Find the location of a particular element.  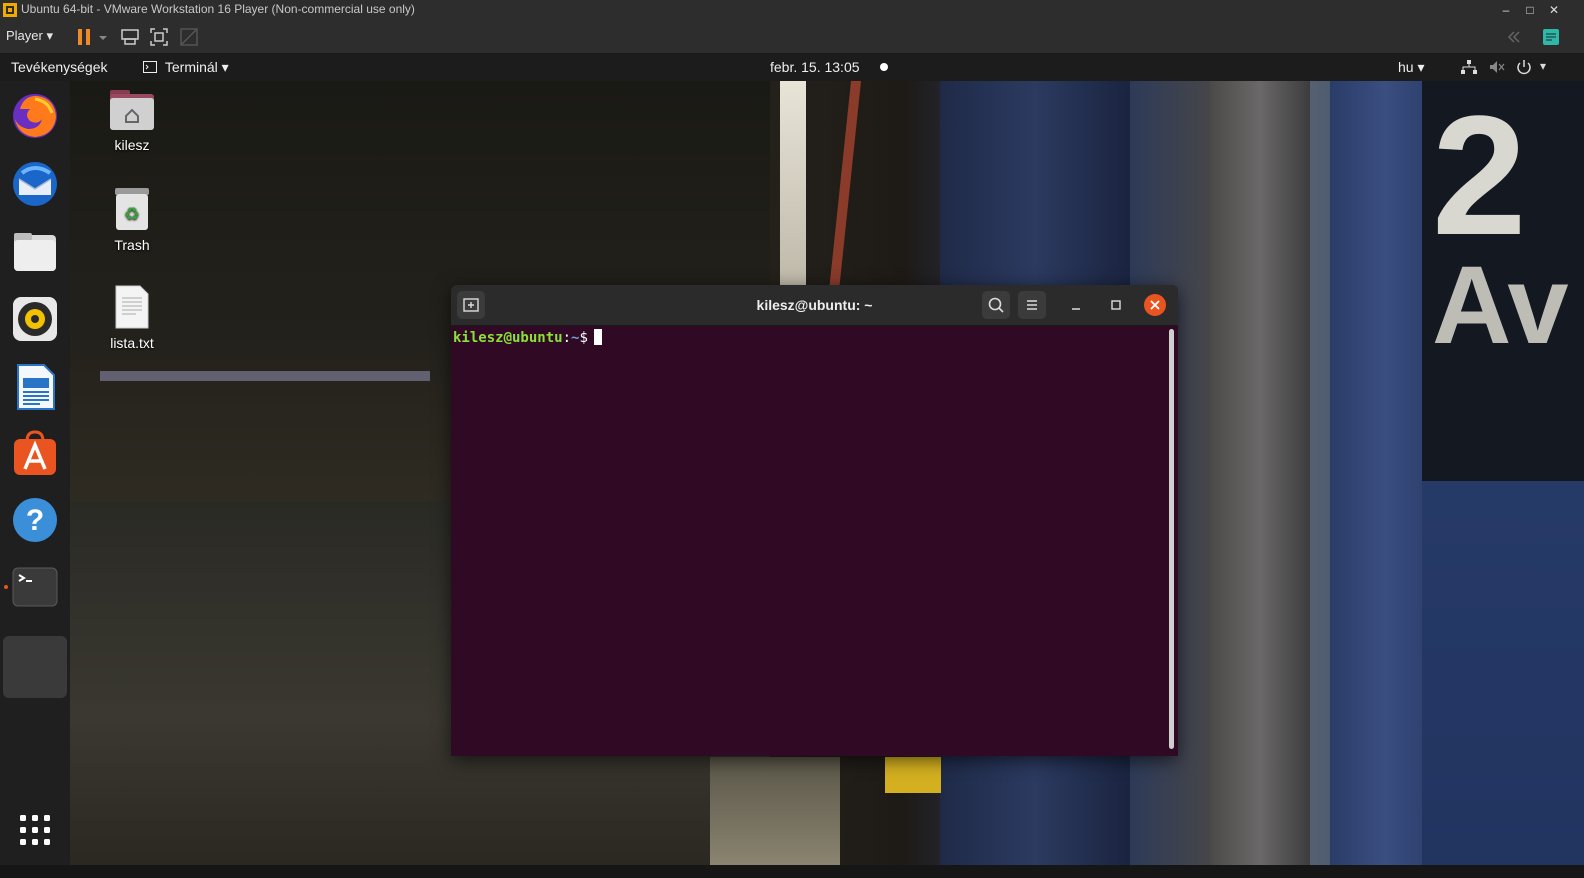

firefox-icon is located at coordinates (35, 116).